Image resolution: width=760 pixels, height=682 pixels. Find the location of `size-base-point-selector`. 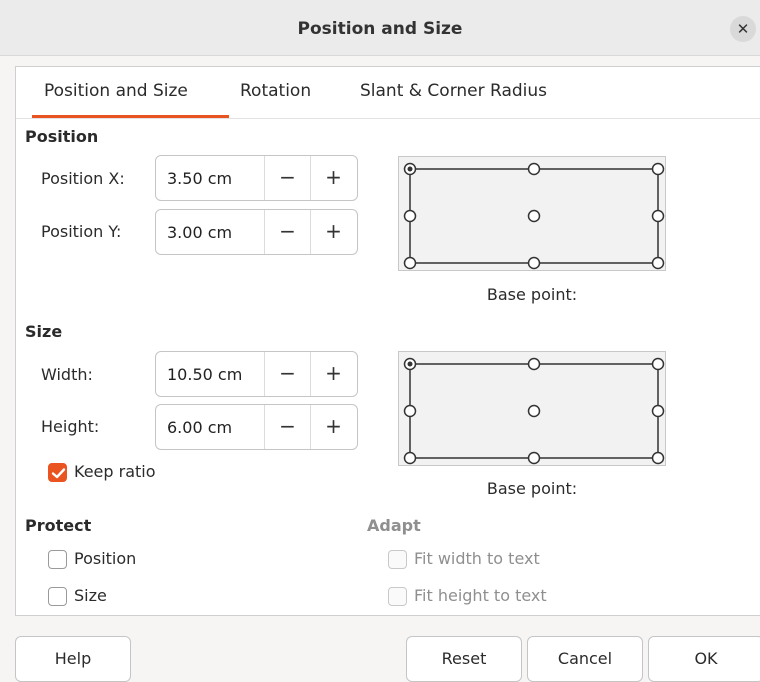

size-base-point-selector is located at coordinates (532, 408).